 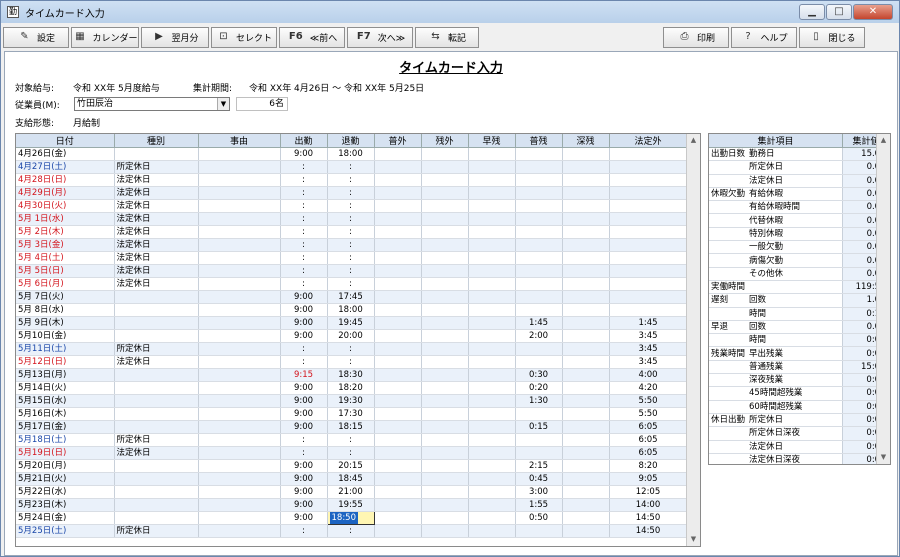 What do you see at coordinates (648, 505) in the screenshot?
I see `statutory-extra-cell: 14:00` at bounding box center [648, 505].